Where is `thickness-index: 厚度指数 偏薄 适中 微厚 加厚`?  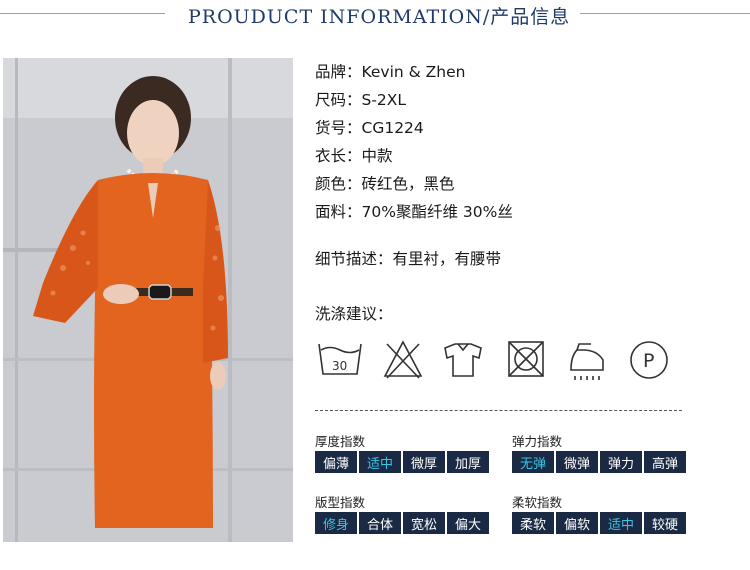
thickness-index: 厚度指数 偏薄 适中 微厚 加厚 is located at coordinates (403, 452).